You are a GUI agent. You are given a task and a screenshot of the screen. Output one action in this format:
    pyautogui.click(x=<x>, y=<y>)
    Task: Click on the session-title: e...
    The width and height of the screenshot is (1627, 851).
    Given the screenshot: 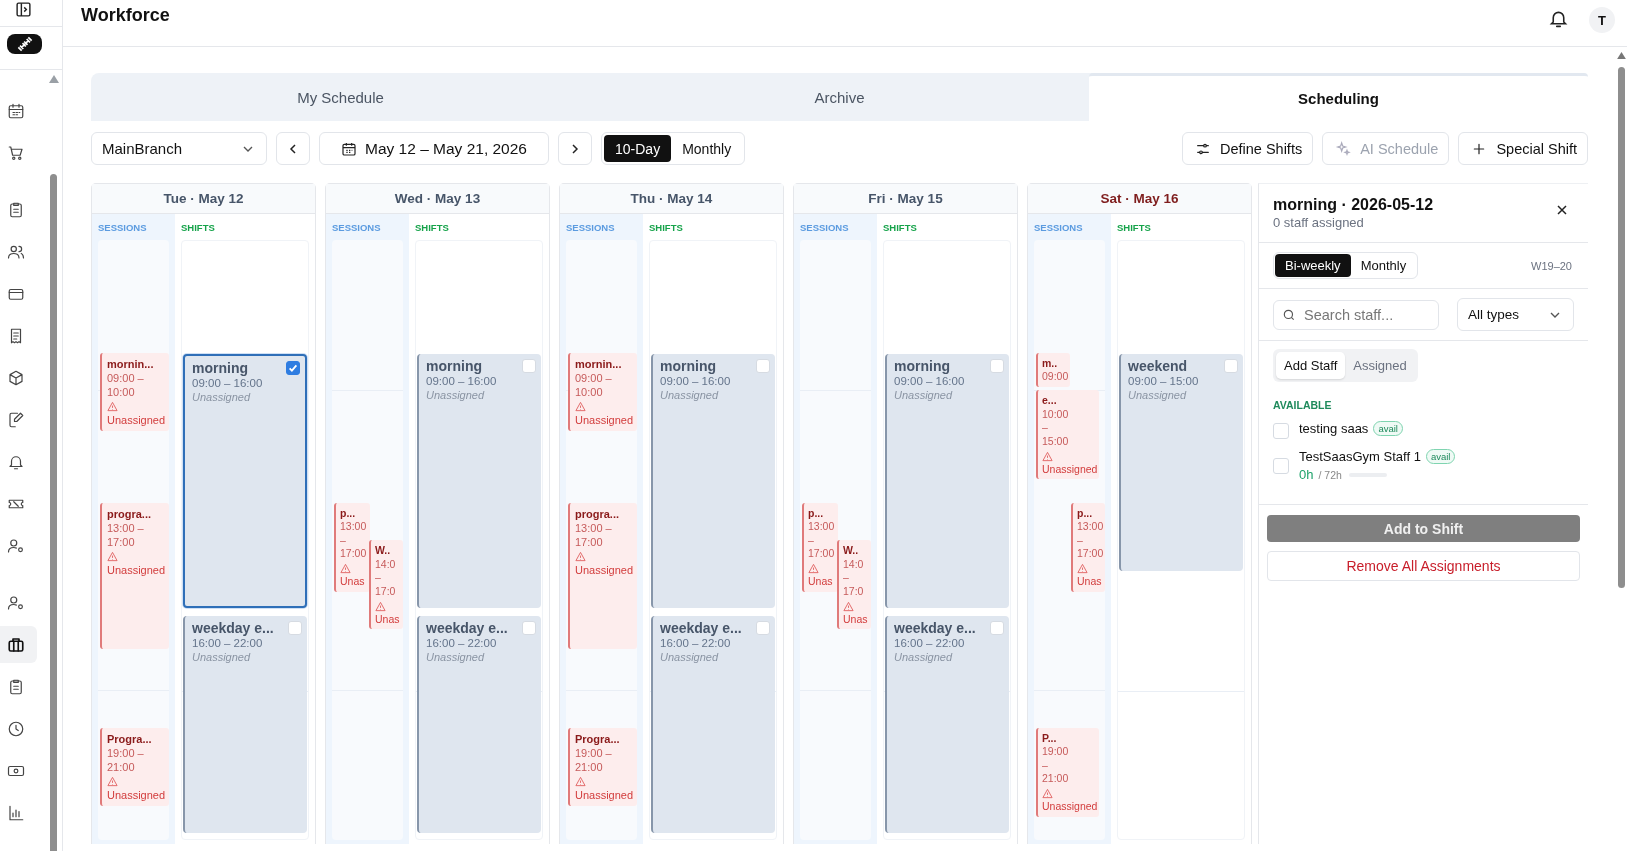 What is the action you would take?
    pyautogui.click(x=1050, y=401)
    